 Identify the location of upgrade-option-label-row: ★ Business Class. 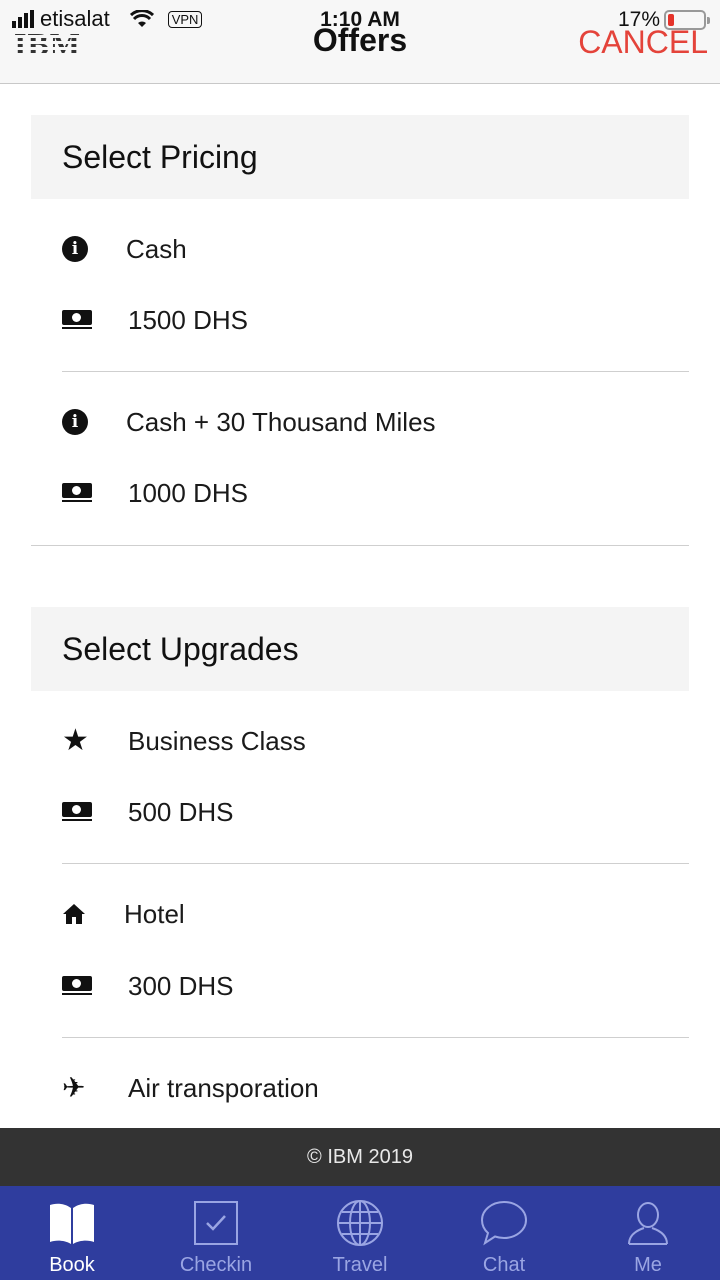
(184, 741).